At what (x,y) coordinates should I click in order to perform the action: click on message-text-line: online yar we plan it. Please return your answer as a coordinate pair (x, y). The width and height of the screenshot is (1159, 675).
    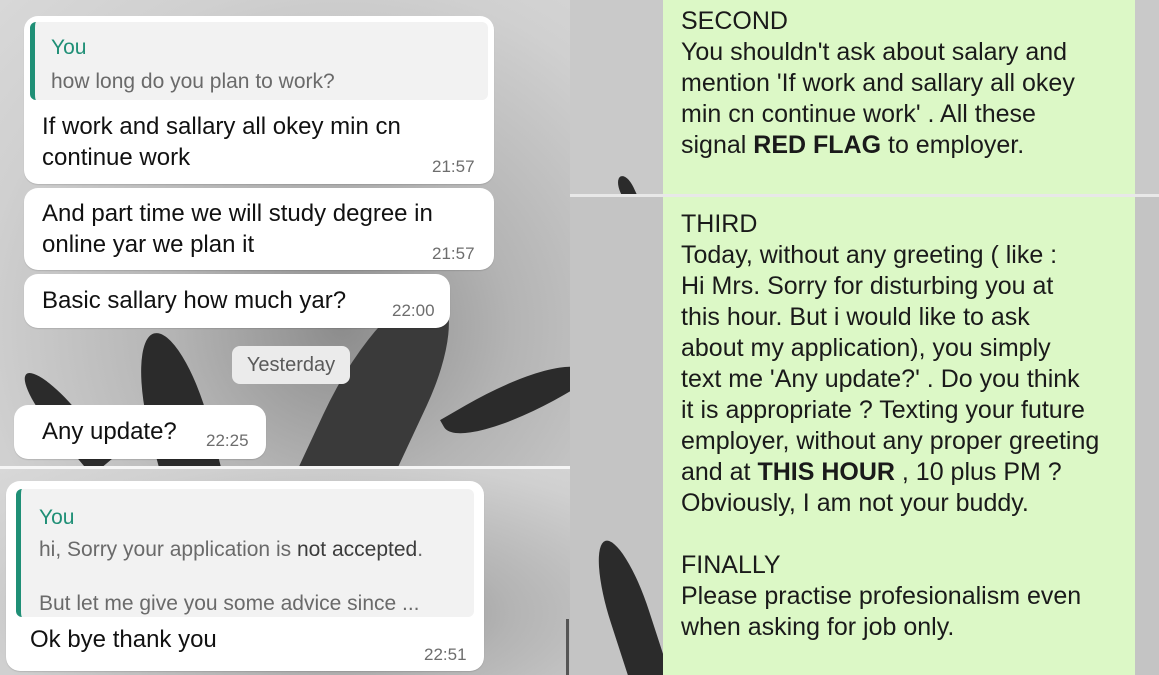
    Looking at the image, I should click on (148, 244).